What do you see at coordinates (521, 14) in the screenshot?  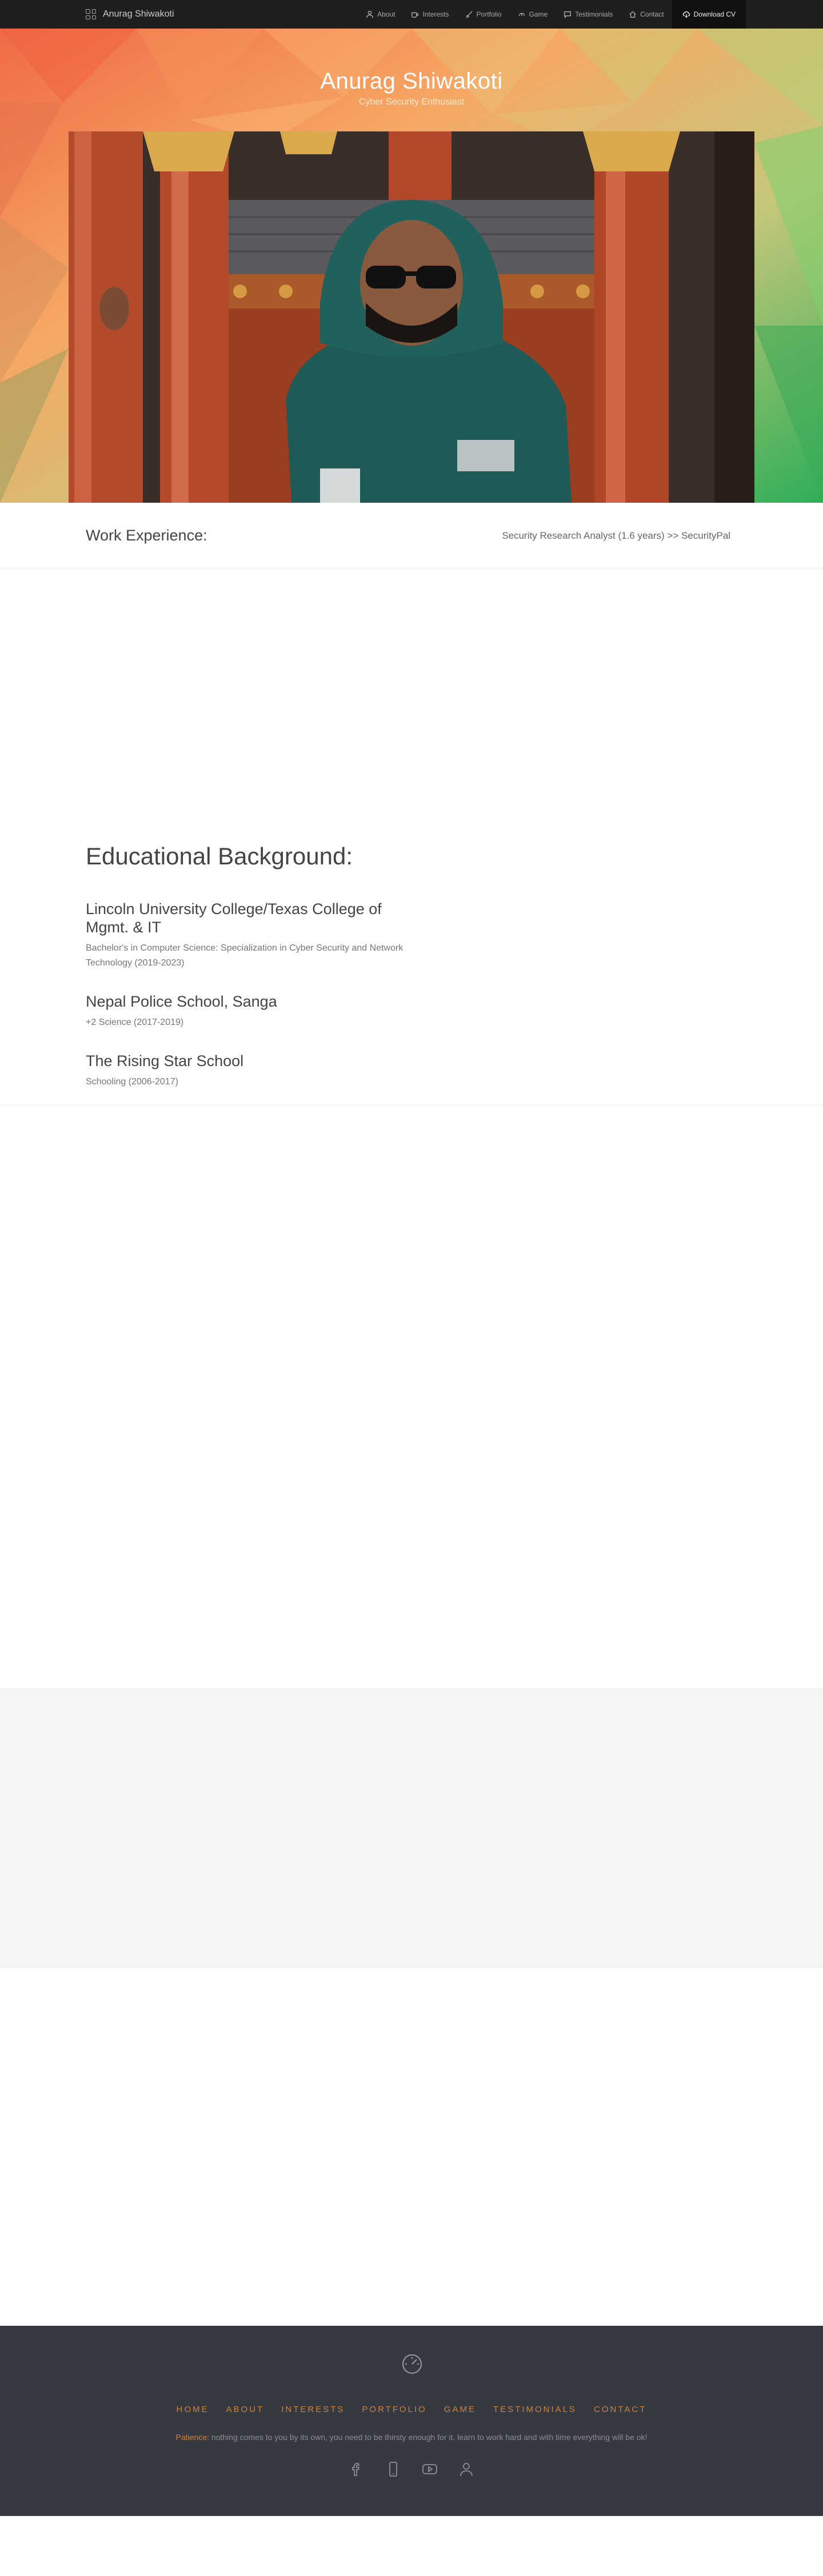 I see `gamepad-icon` at bounding box center [521, 14].